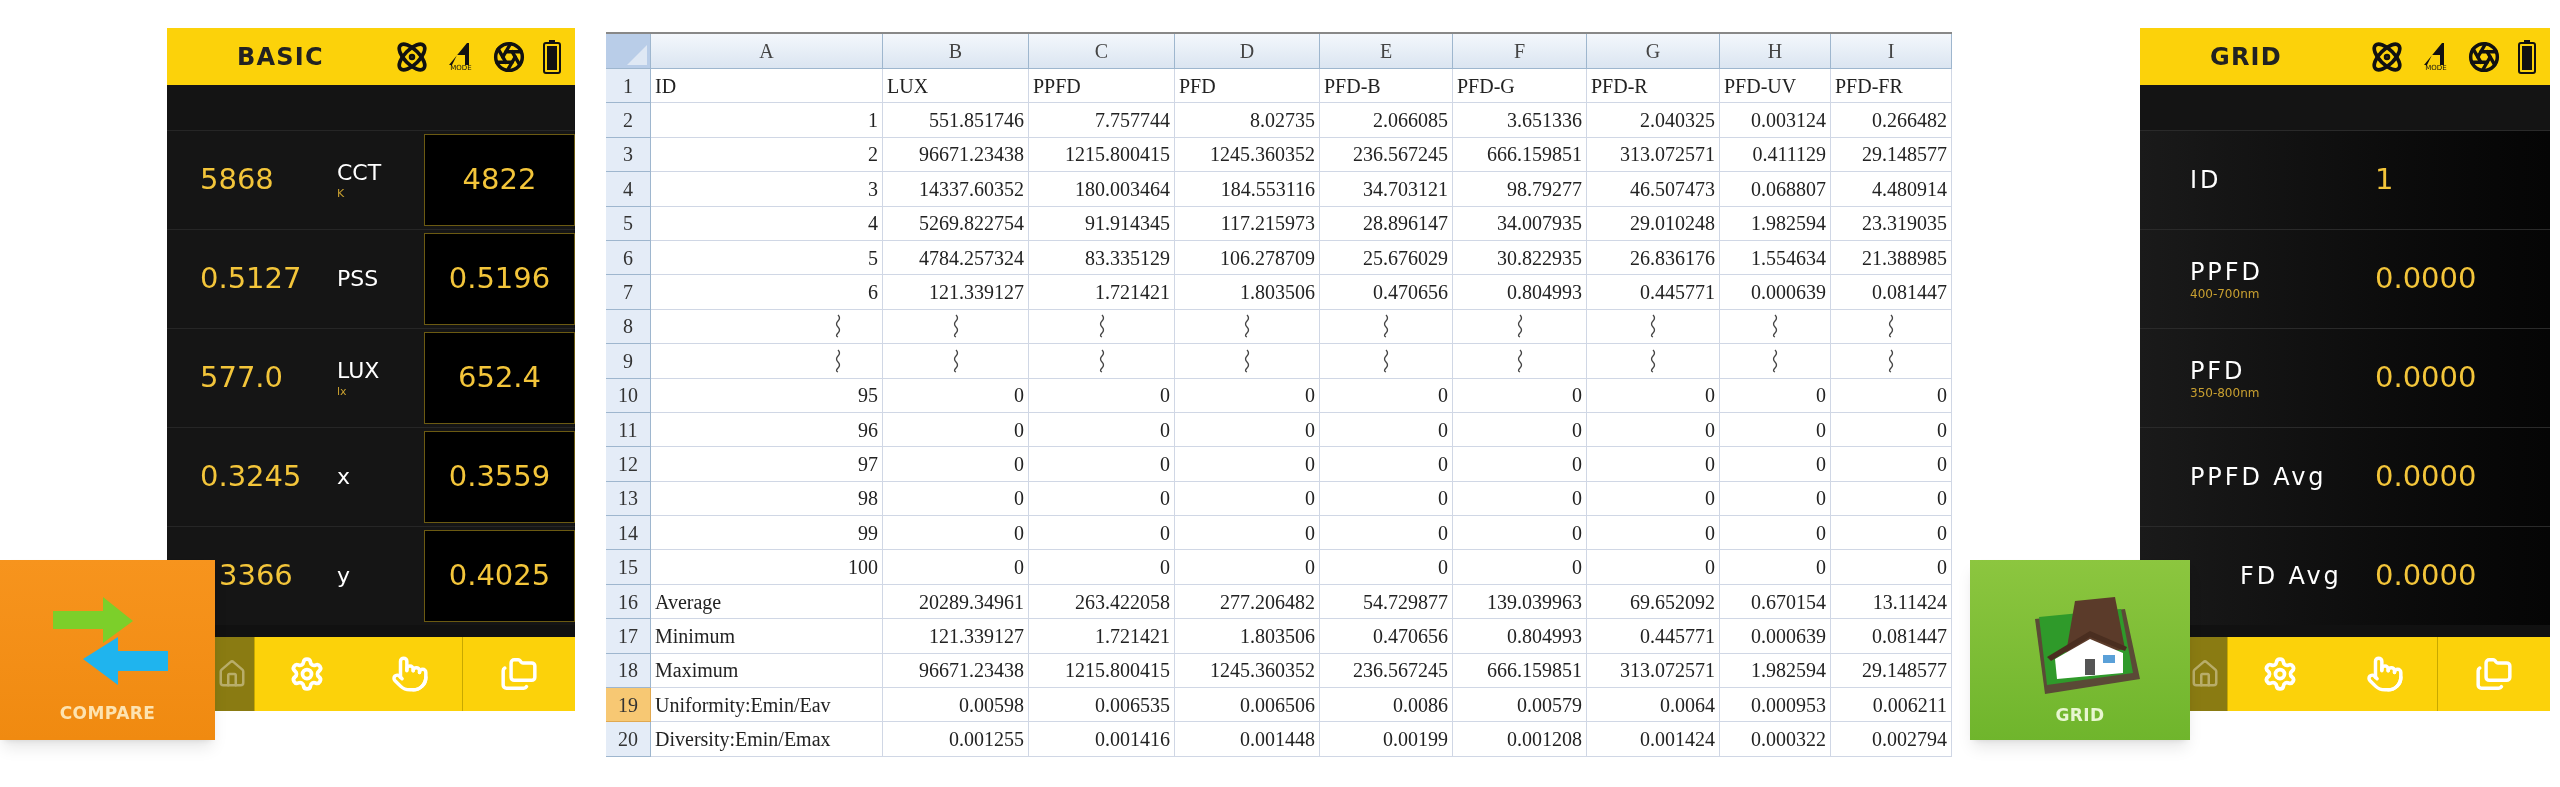 Image resolution: width=2560 pixels, height=787 pixels. Describe the element at coordinates (628, 120) in the screenshot. I see `row-number: 2` at that location.